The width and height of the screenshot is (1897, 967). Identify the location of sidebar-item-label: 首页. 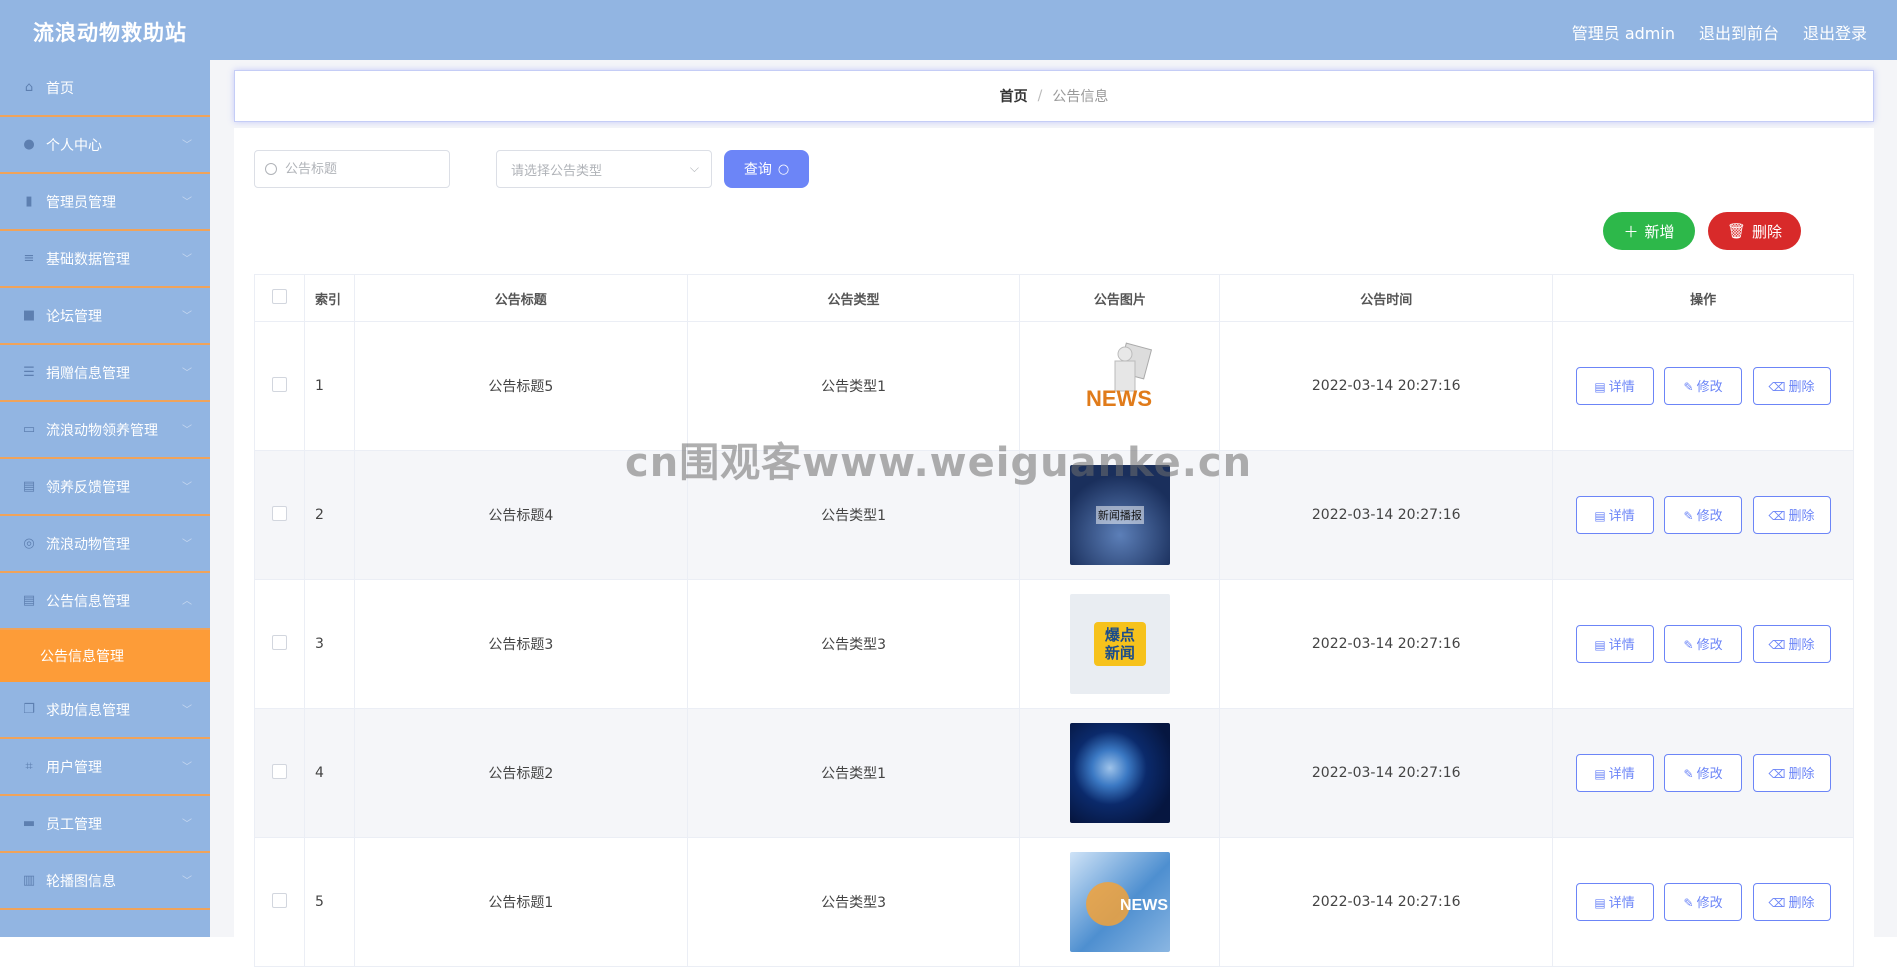
(60, 88).